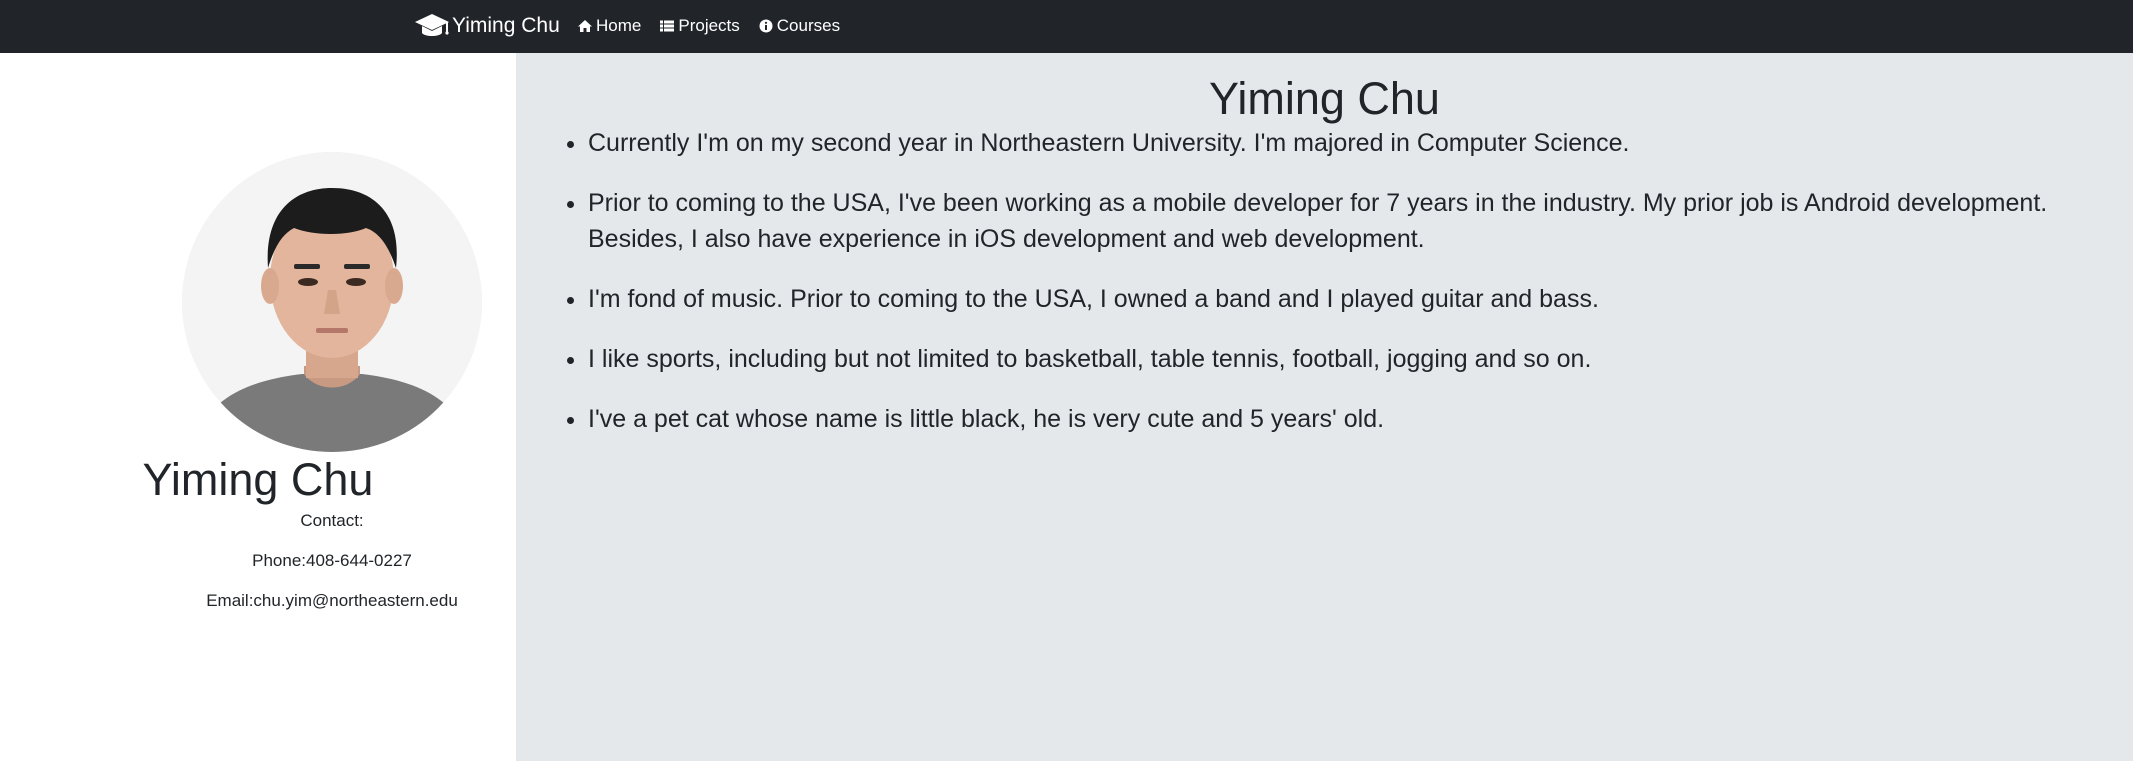 Image resolution: width=2133 pixels, height=761 pixels. Describe the element at coordinates (619, 25) in the screenshot. I see `nav-home-label: Home` at that location.